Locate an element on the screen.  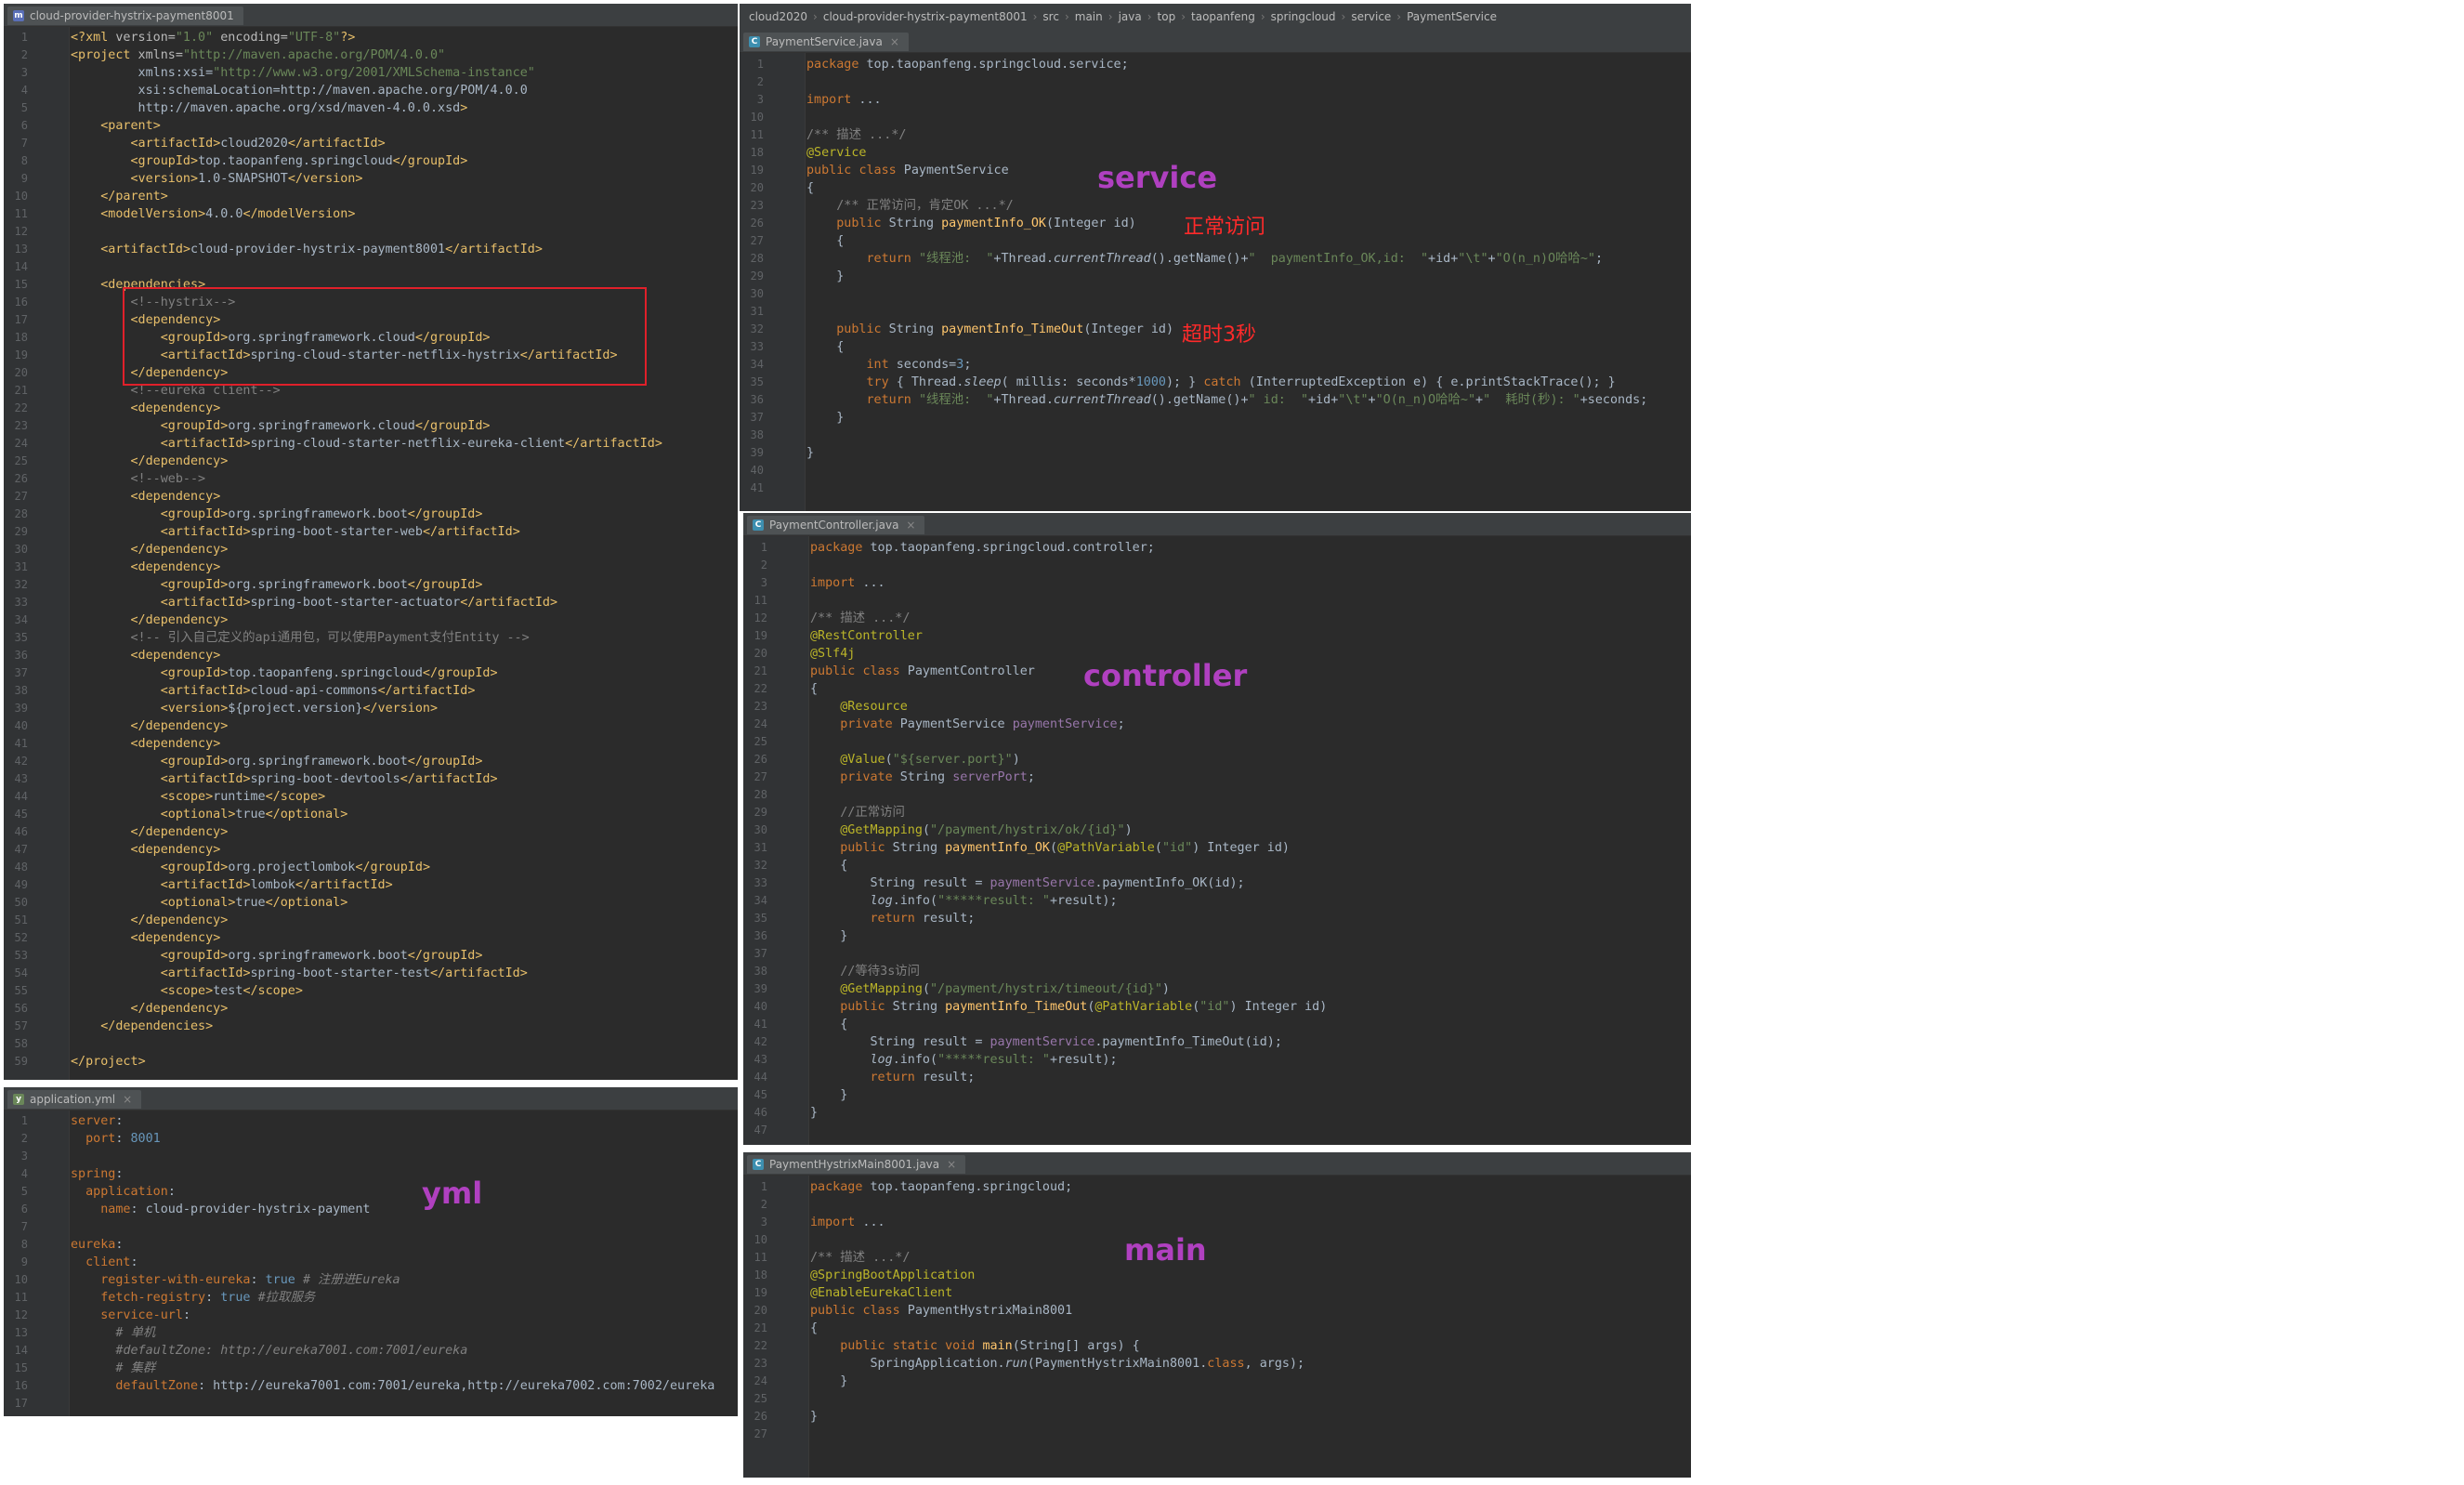
code-line: public static void main(String[] args) { is located at coordinates (975, 1346).